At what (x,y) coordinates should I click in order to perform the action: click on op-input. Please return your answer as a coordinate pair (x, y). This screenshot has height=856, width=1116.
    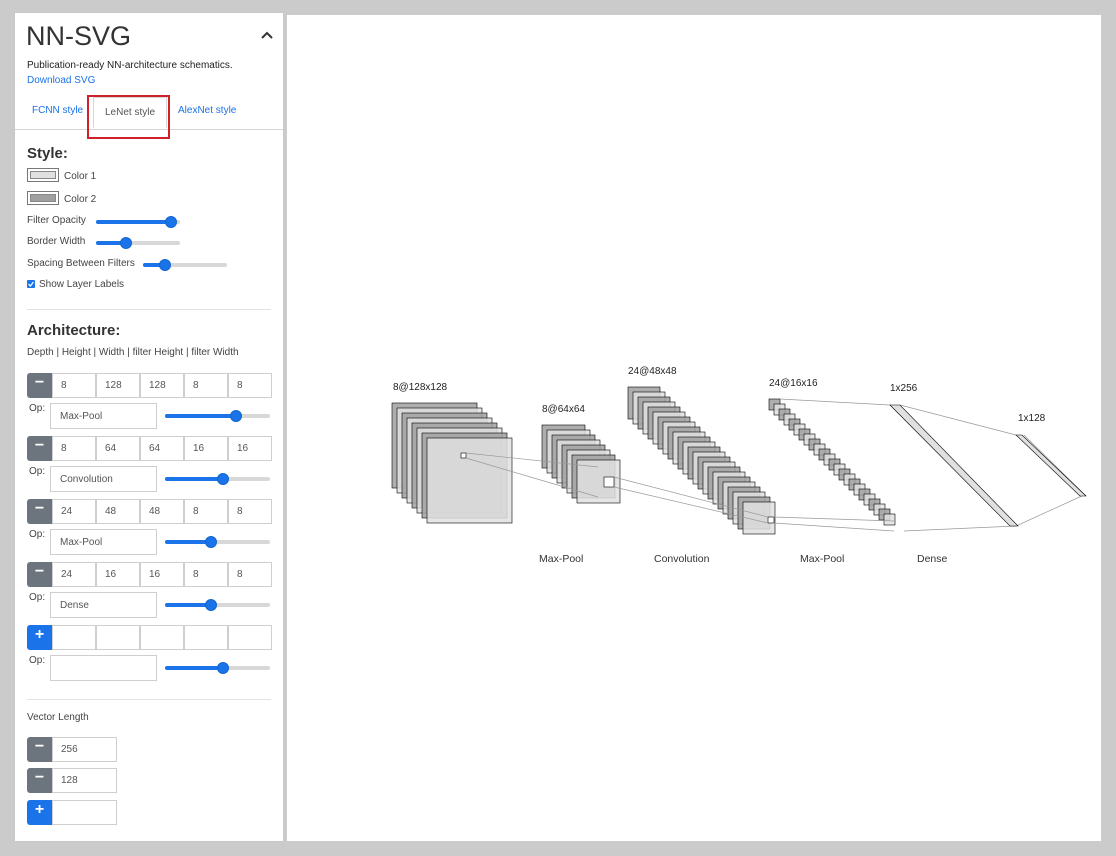
    Looking at the image, I should click on (103, 668).